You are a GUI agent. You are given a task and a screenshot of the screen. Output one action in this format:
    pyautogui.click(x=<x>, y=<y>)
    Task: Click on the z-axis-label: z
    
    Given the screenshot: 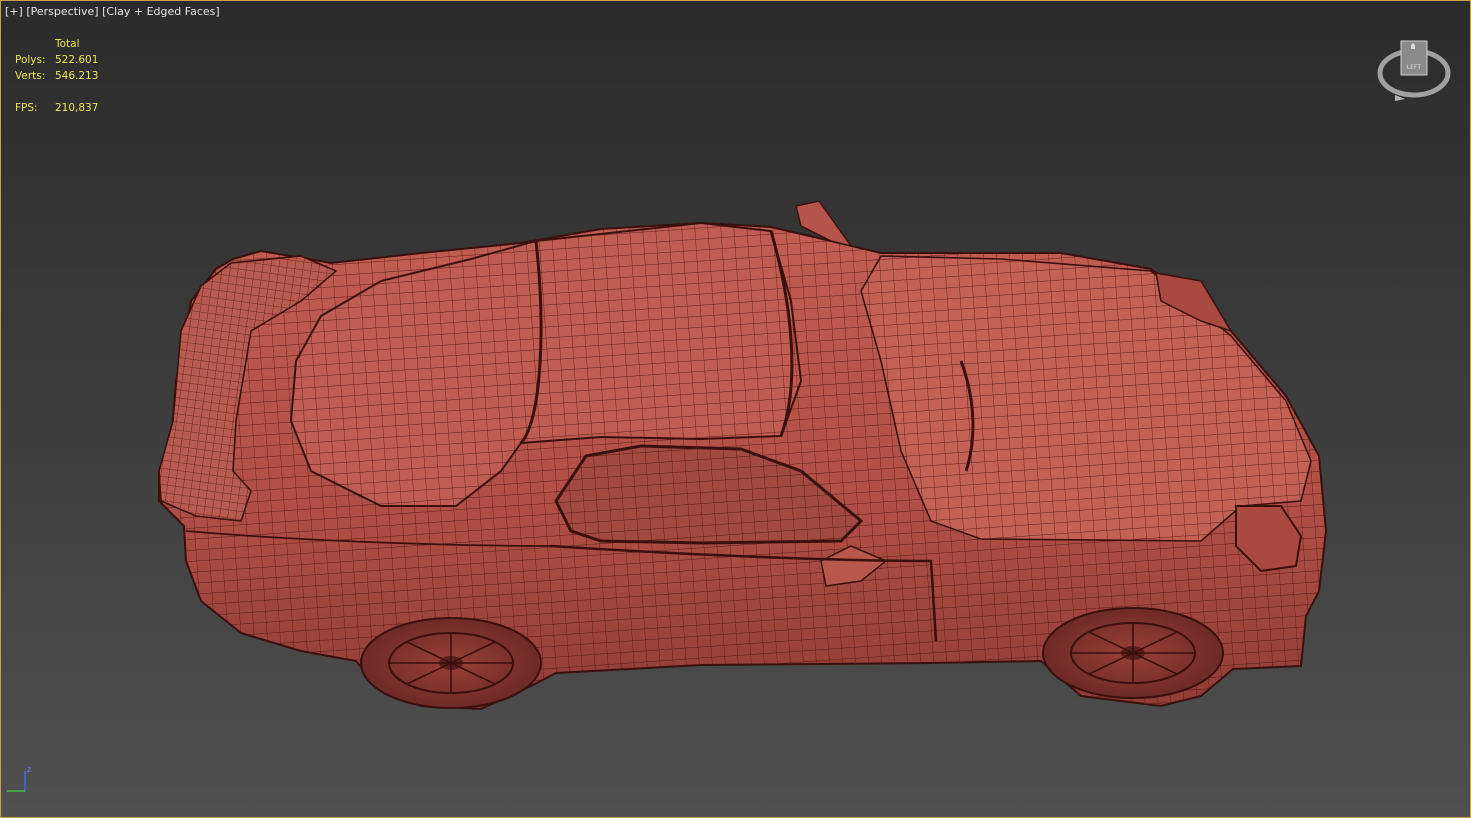 What is the action you would take?
    pyautogui.click(x=29, y=769)
    